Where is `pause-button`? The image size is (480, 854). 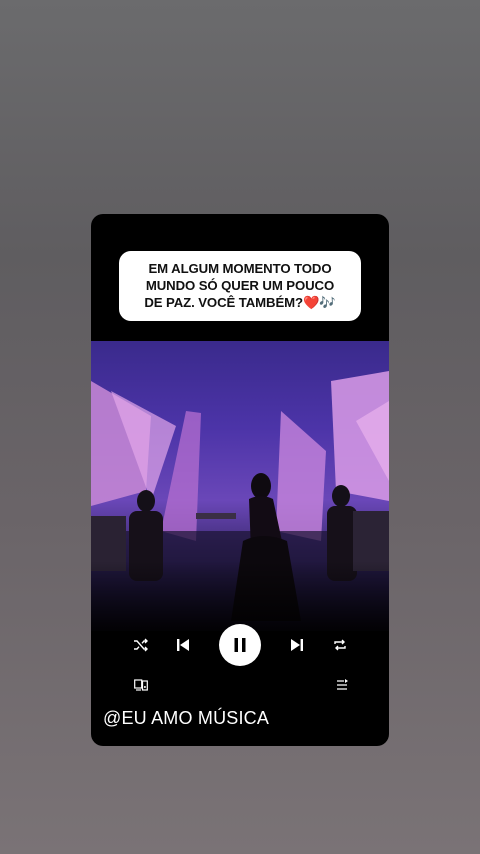
pause-button is located at coordinates (240, 645).